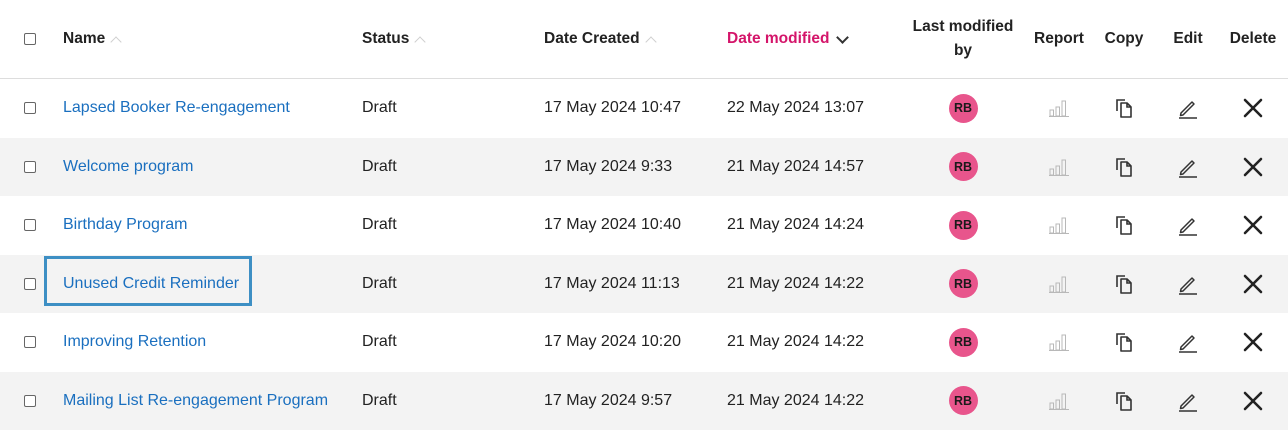 The width and height of the screenshot is (1288, 430). I want to click on program-name-link: Improving Retention, so click(134, 342).